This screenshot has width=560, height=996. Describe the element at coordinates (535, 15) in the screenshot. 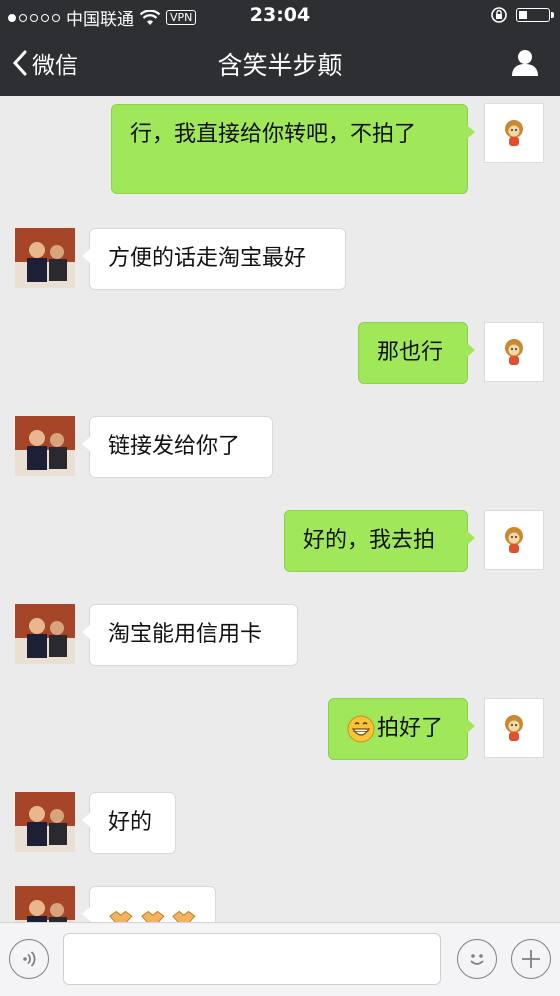

I see `battery-icon` at that location.